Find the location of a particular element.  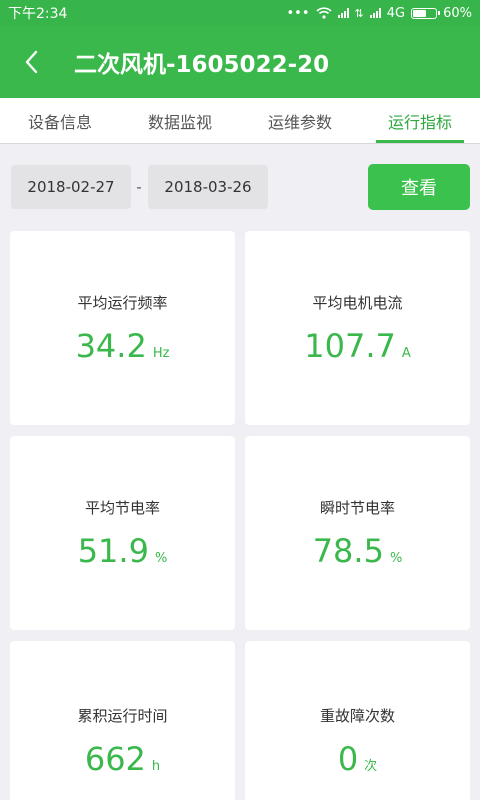

metric-label: 重故障次数 is located at coordinates (357, 716).